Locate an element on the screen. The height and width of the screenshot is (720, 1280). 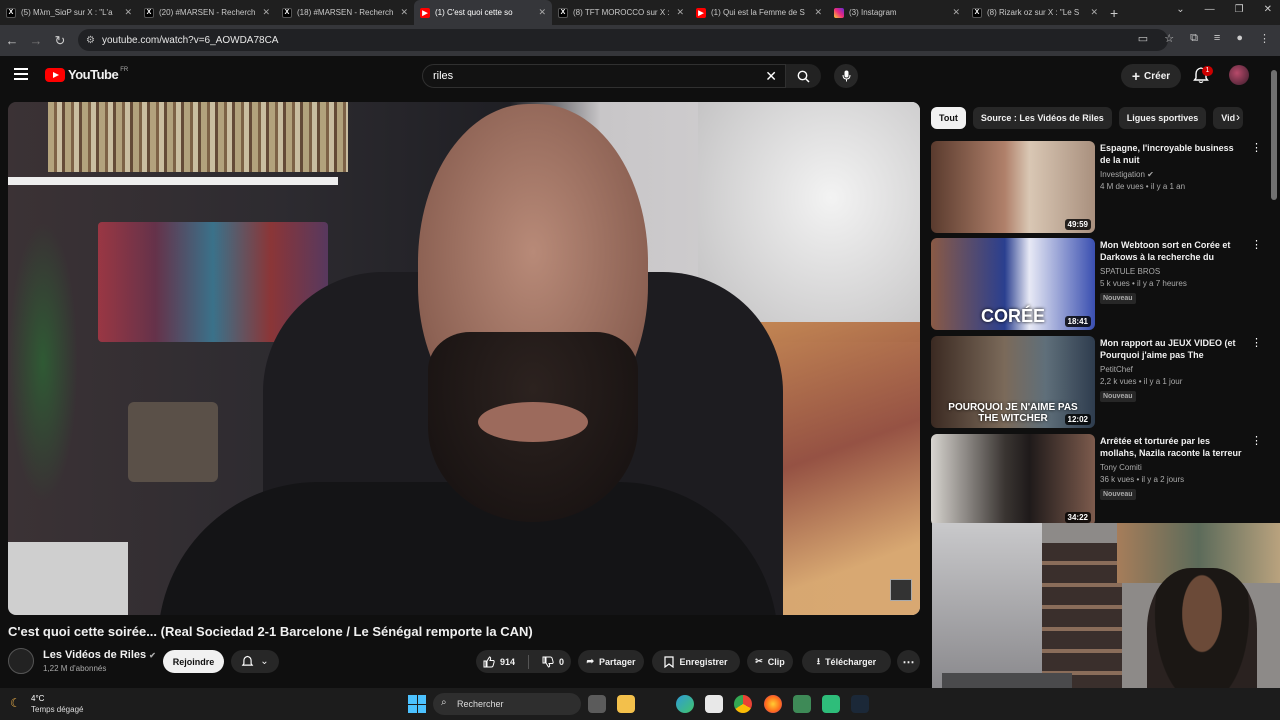
save-button: Enregistrer is located at coordinates (696, 661).